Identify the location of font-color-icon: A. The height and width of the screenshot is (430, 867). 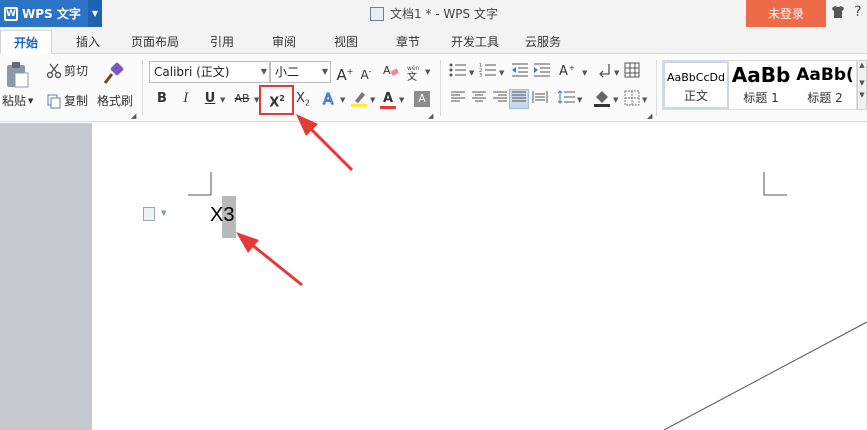
(388, 98).